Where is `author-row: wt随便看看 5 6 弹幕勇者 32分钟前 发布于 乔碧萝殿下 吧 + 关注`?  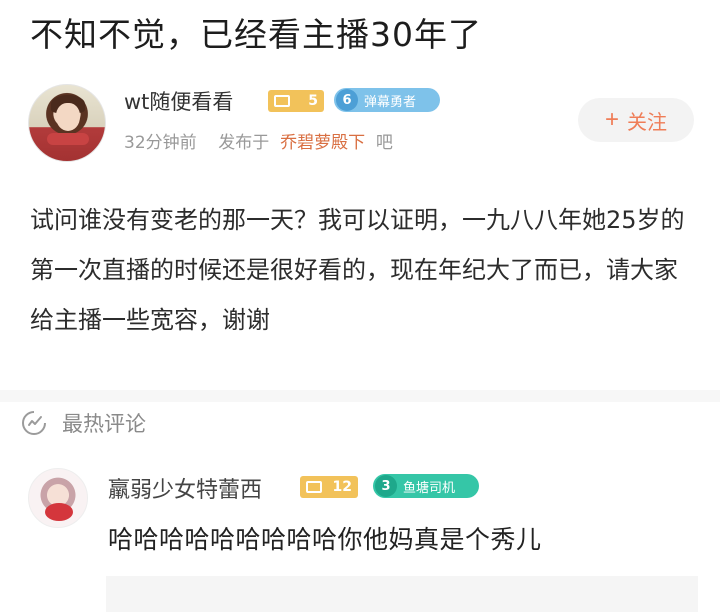
author-row: wt随便看看 5 6 弹幕勇者 32分钟前 发布于 乔碧萝殿下 吧 + 关注 is located at coordinates (373, 121).